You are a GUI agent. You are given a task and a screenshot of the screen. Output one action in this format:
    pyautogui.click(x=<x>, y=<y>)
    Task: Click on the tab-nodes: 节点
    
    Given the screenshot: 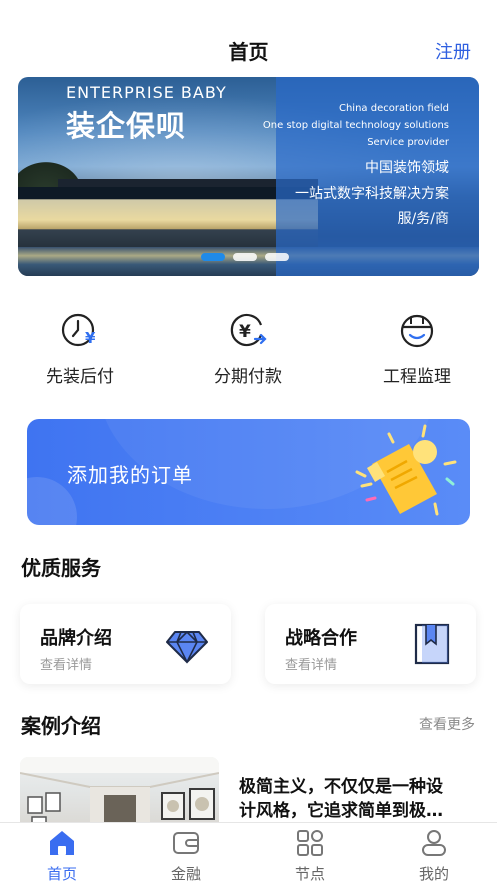 What is the action you would take?
    pyautogui.click(x=310, y=856)
    